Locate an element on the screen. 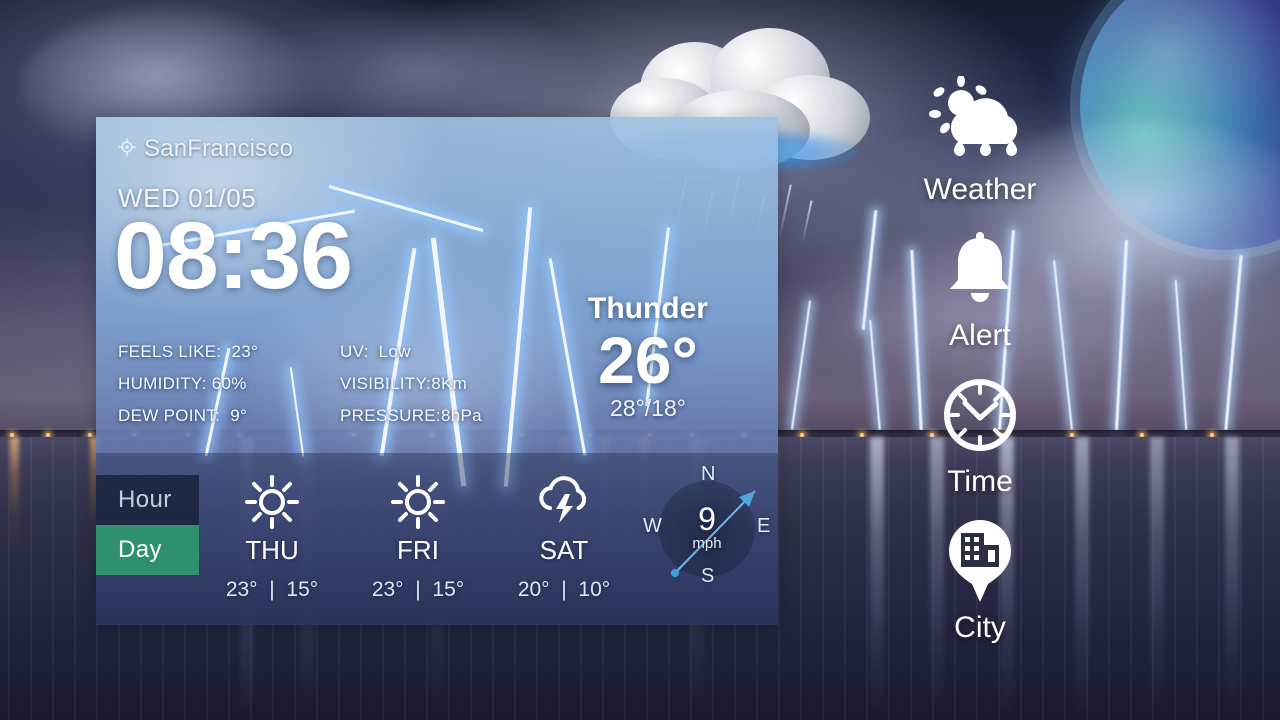  detail-pressure: PRESSURE:8hPa is located at coordinates (411, 416).